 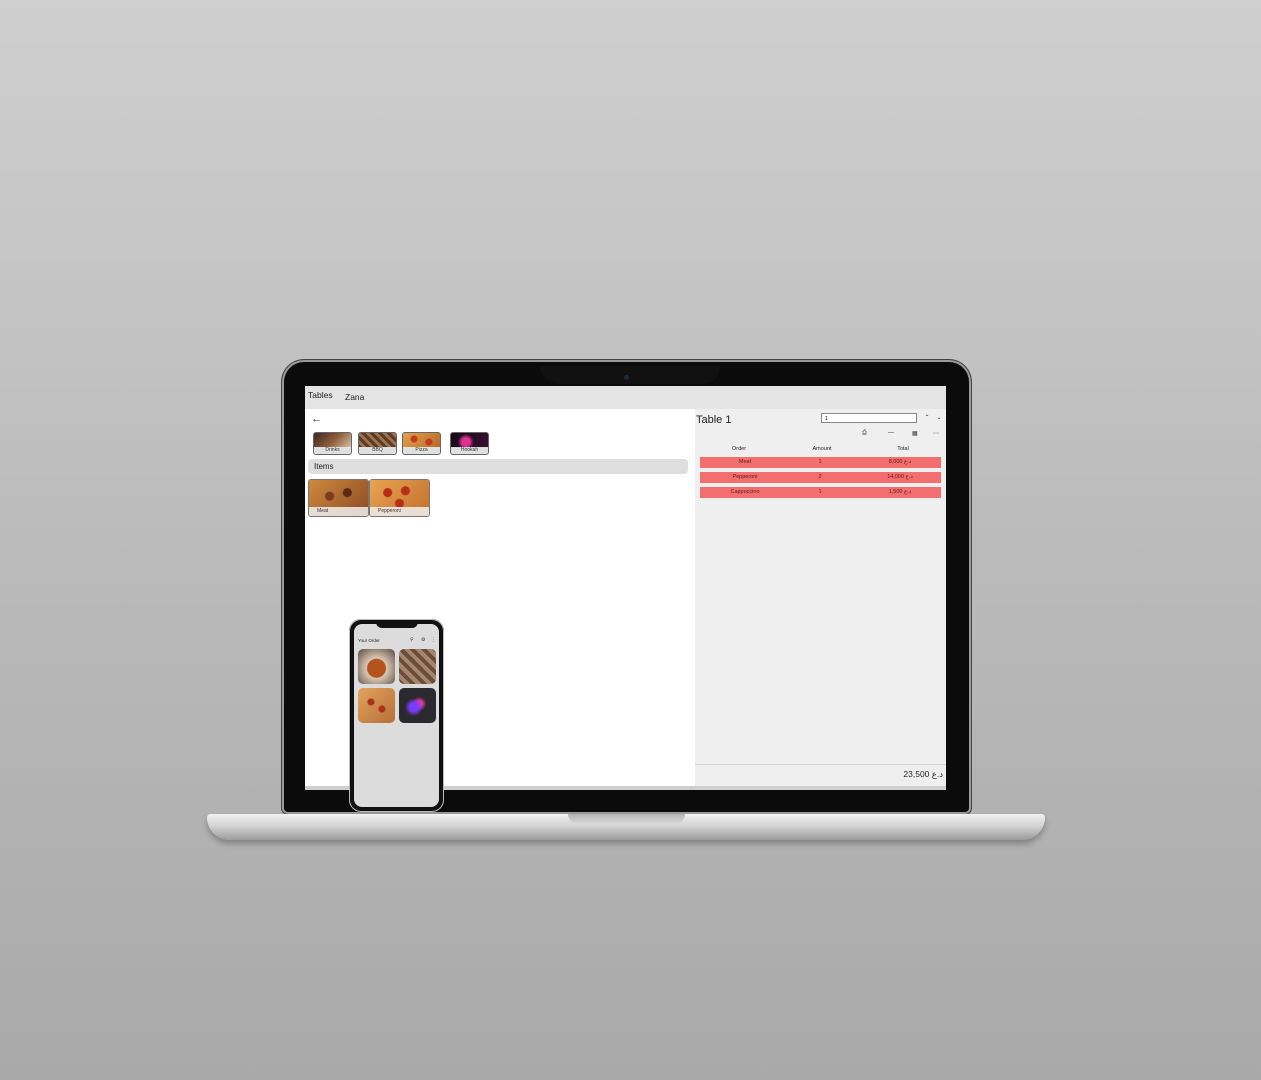 I want to click on column-header-order: Order, so click(x=739, y=449).